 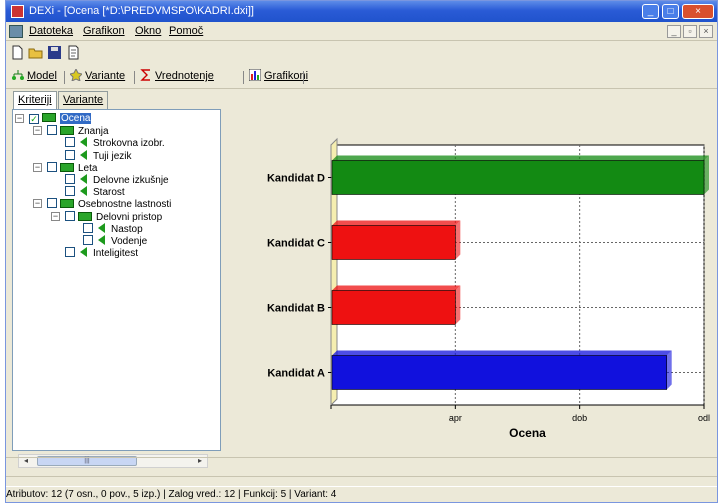 What do you see at coordinates (296, 309) in the screenshot?
I see `y-tick-label: Kandidat B` at bounding box center [296, 309].